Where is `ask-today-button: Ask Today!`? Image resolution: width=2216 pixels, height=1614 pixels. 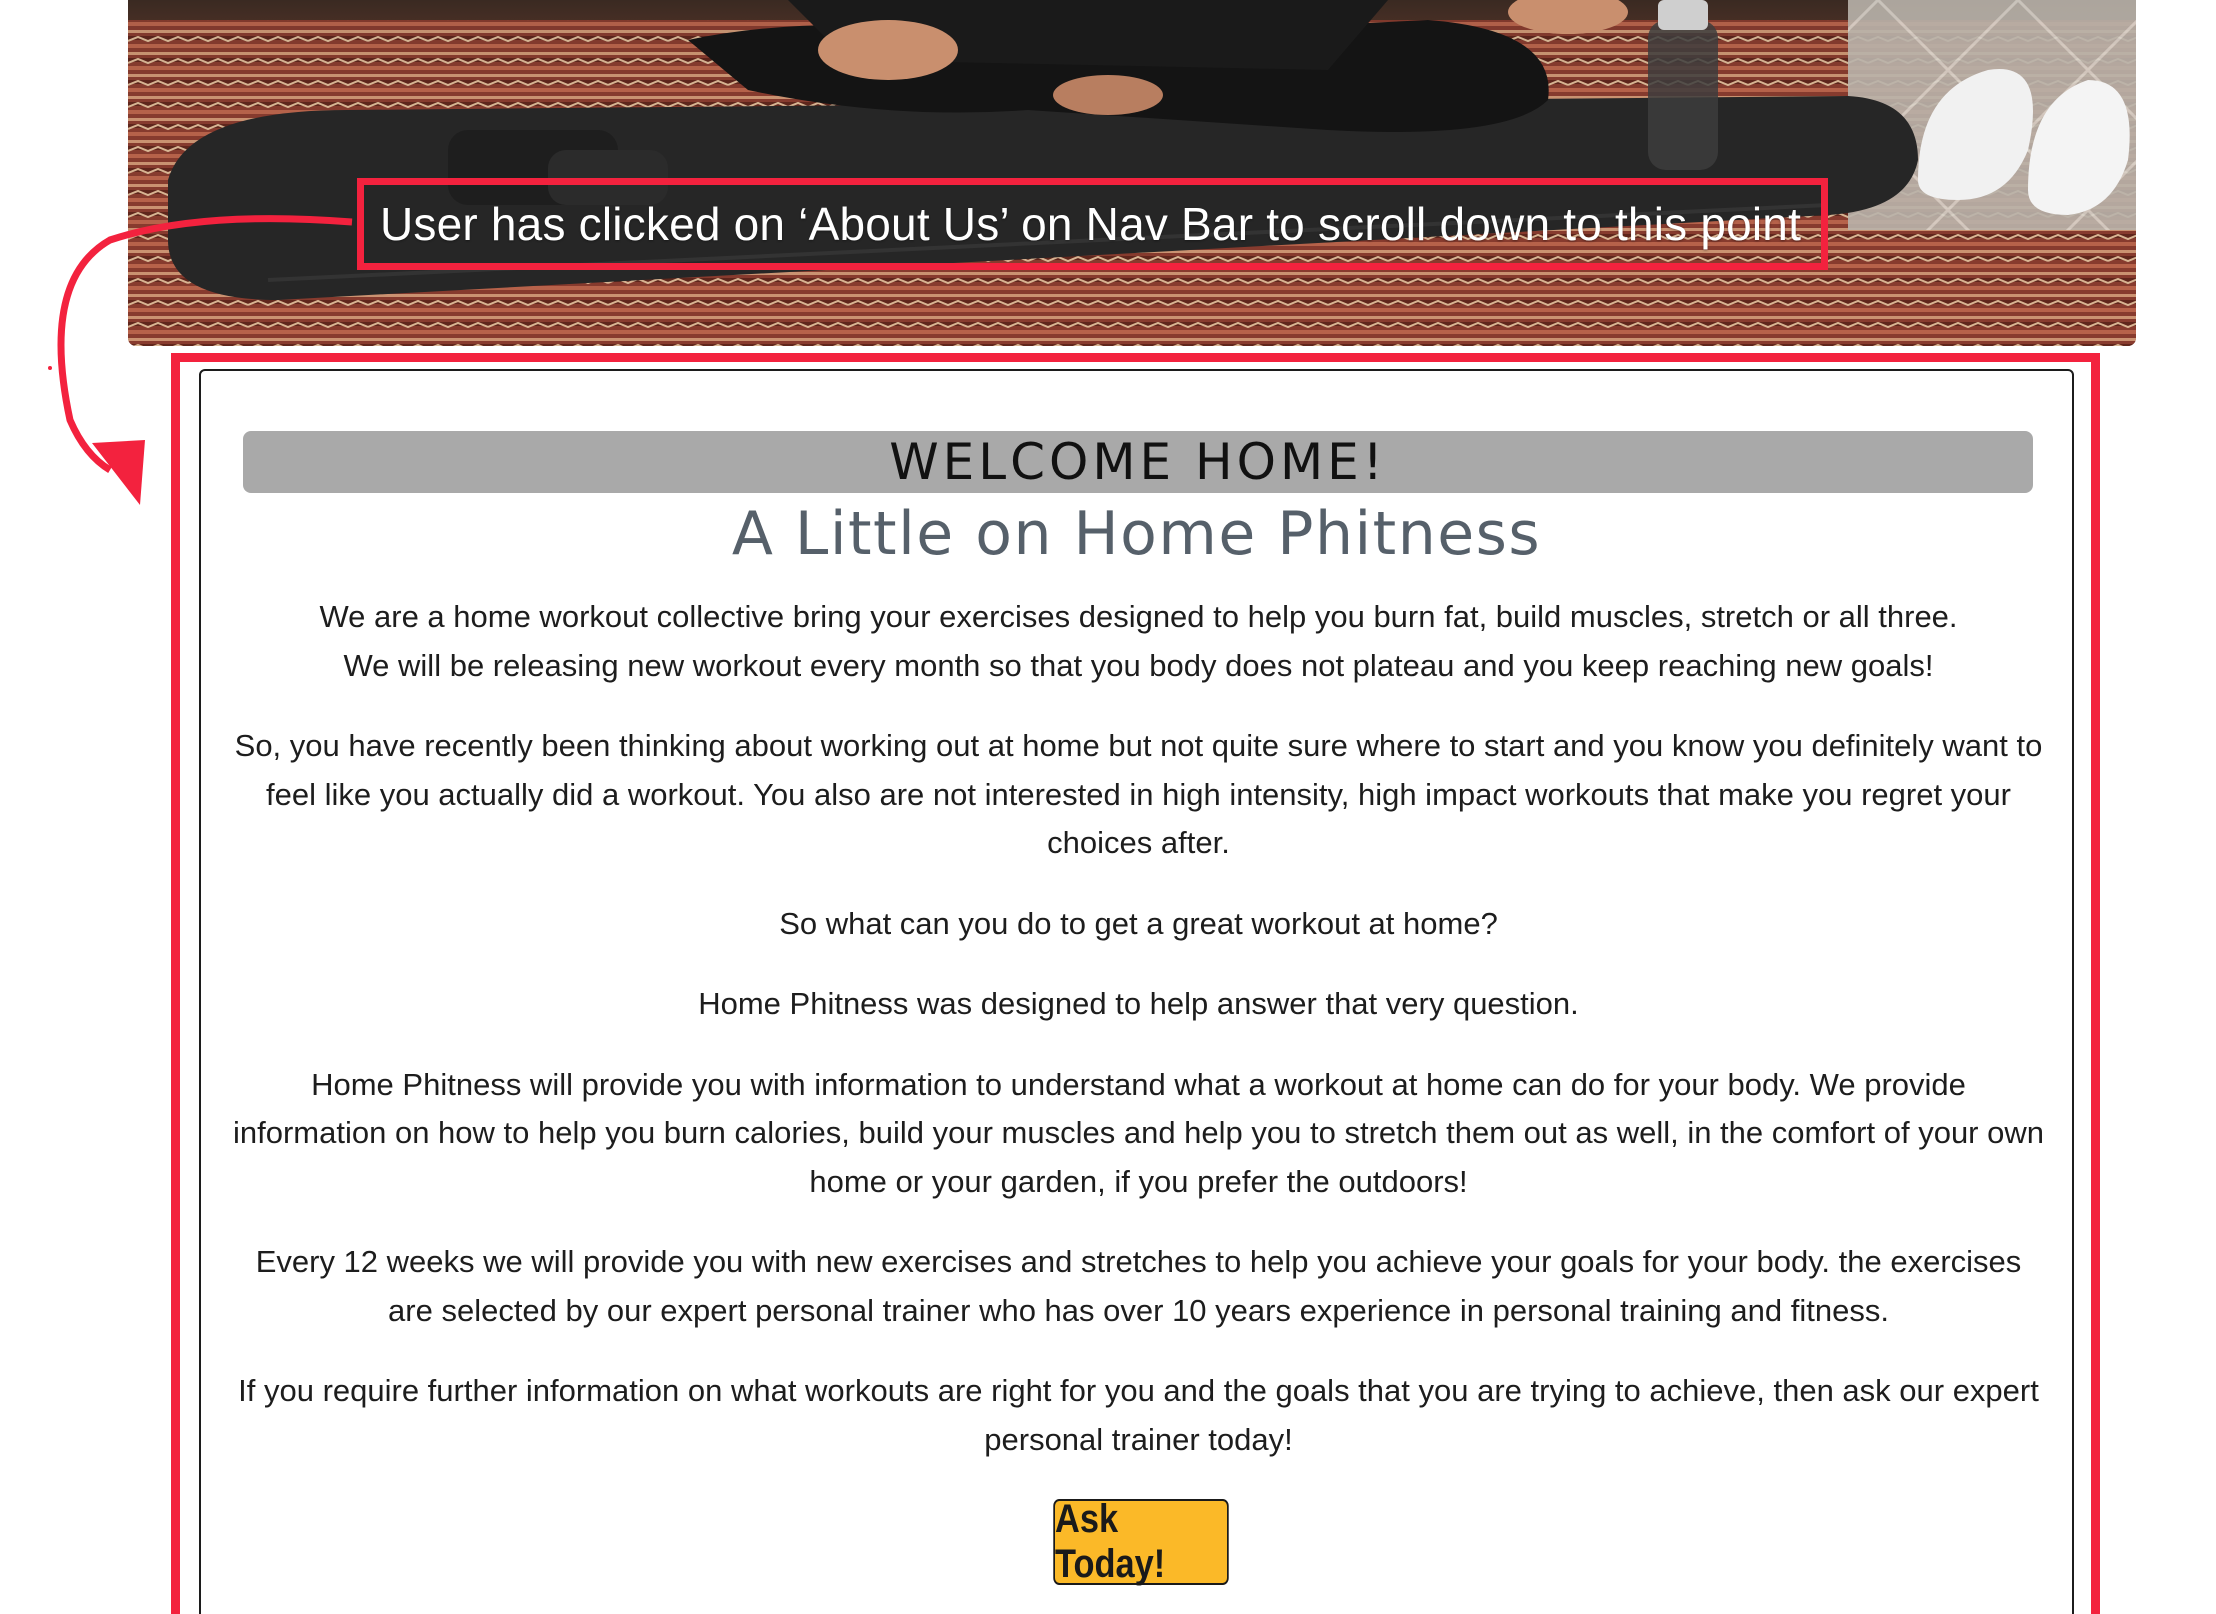
ask-today-button: Ask Today! is located at coordinates (1141, 1541).